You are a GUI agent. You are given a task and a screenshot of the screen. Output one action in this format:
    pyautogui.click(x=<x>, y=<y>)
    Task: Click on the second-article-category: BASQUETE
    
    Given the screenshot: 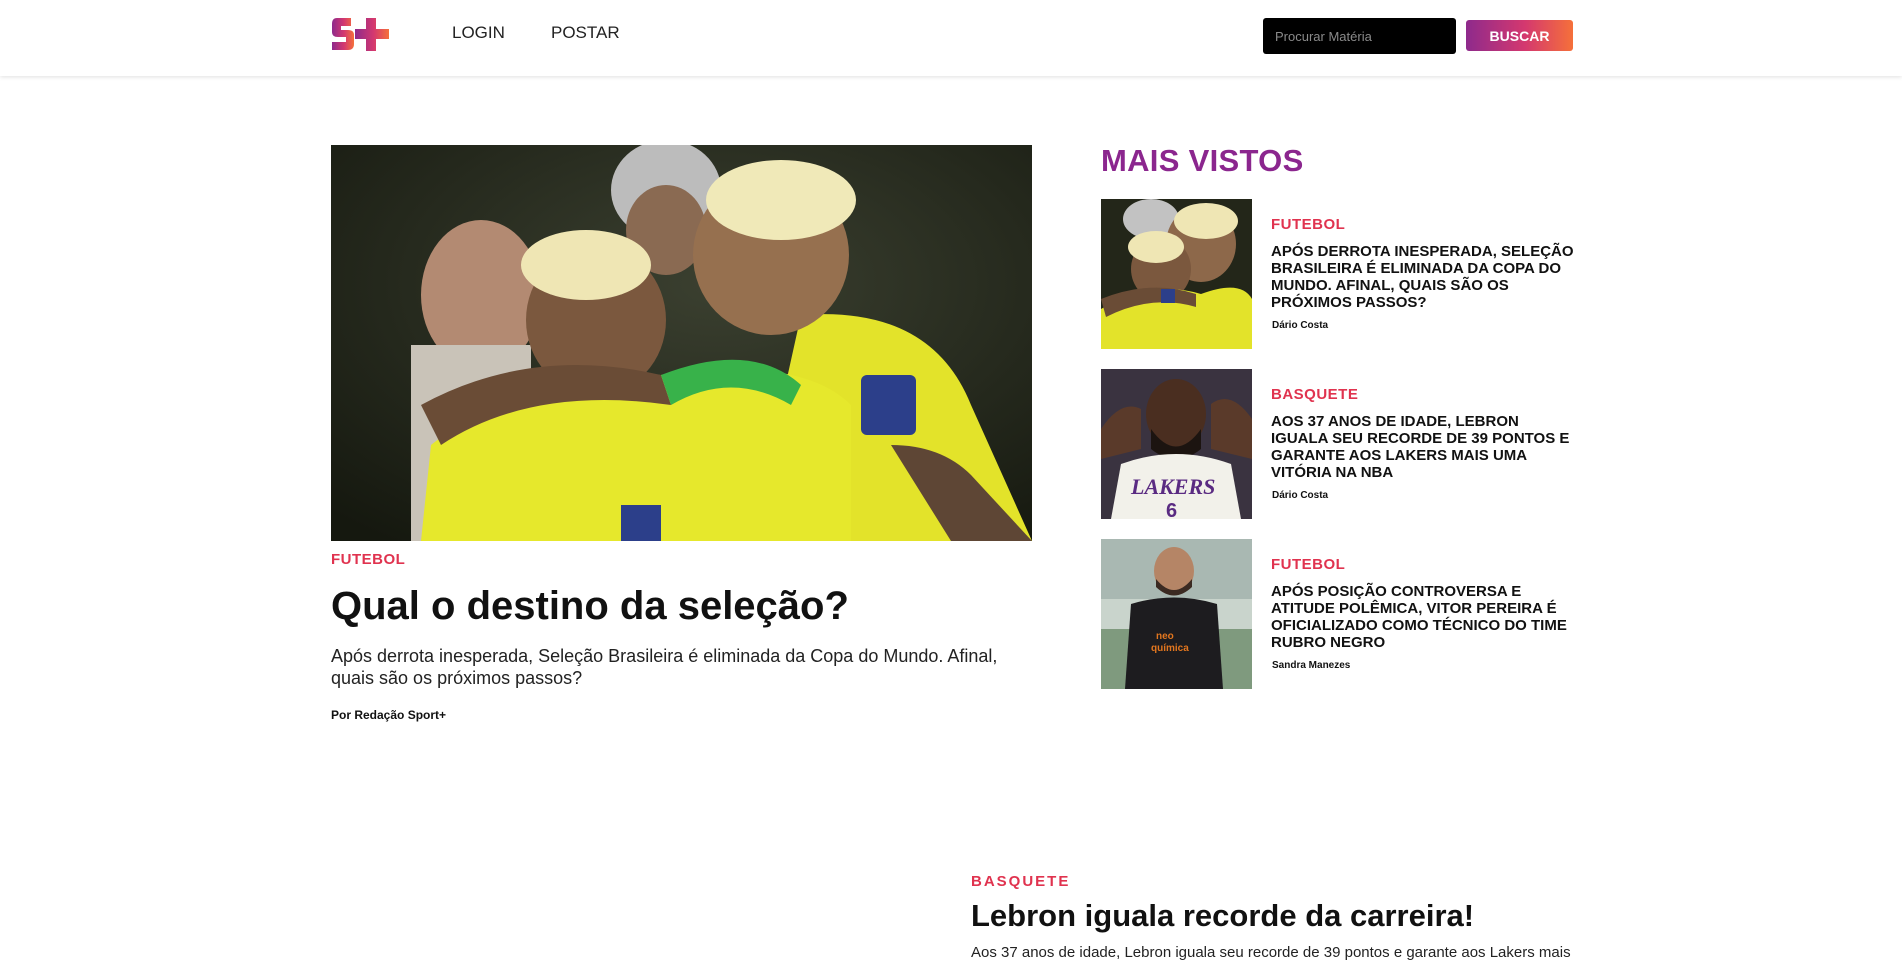 What is the action you would take?
    pyautogui.click(x=1020, y=881)
    